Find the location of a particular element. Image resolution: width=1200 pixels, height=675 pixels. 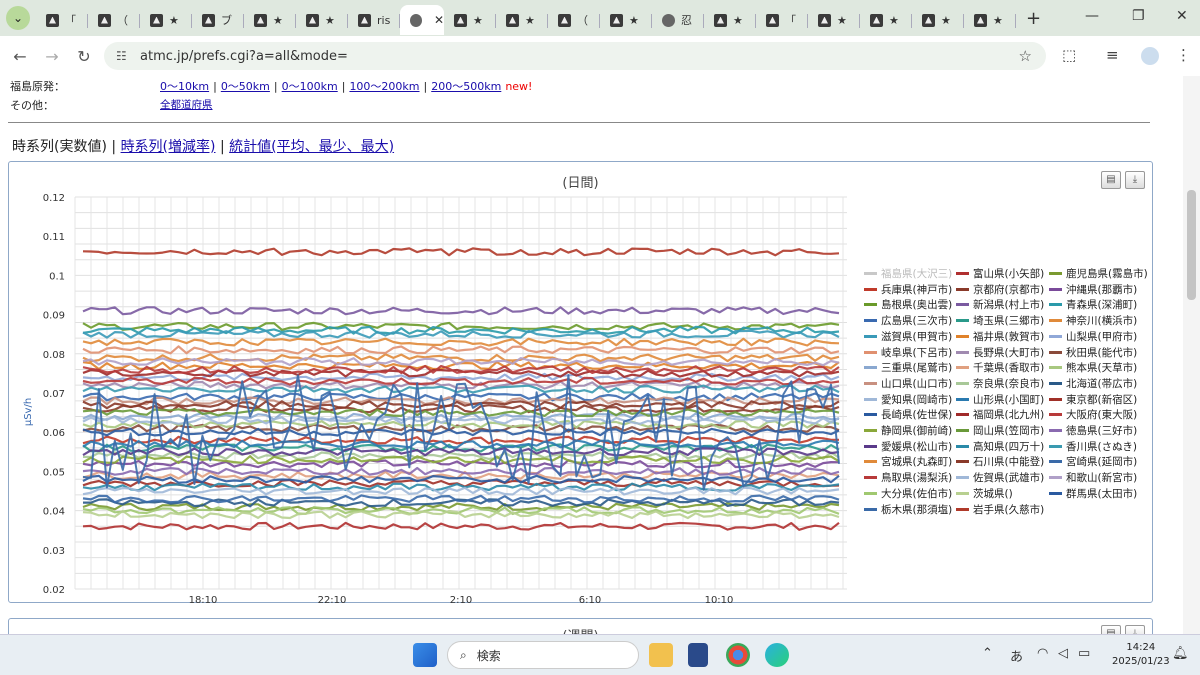

legend-item: 京都府(京都市) is located at coordinates (1000, 289).